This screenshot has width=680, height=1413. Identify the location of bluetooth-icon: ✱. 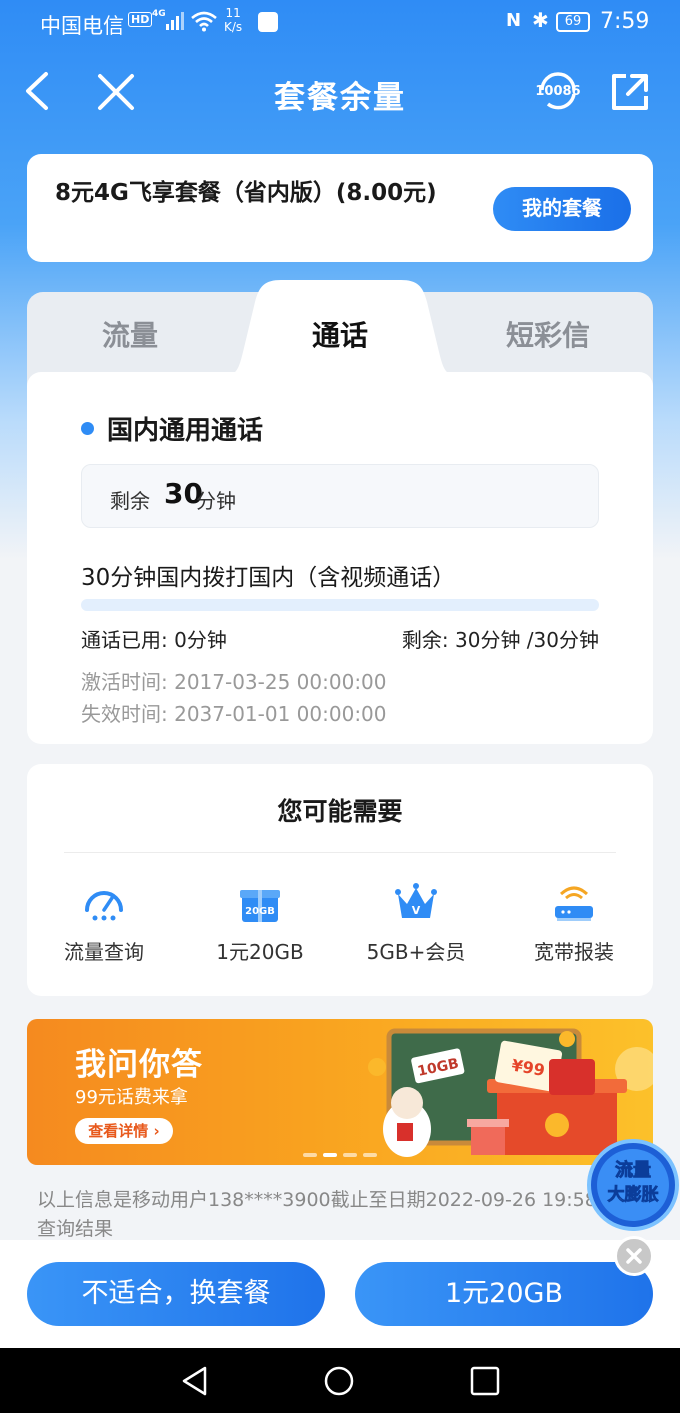
(540, 20).